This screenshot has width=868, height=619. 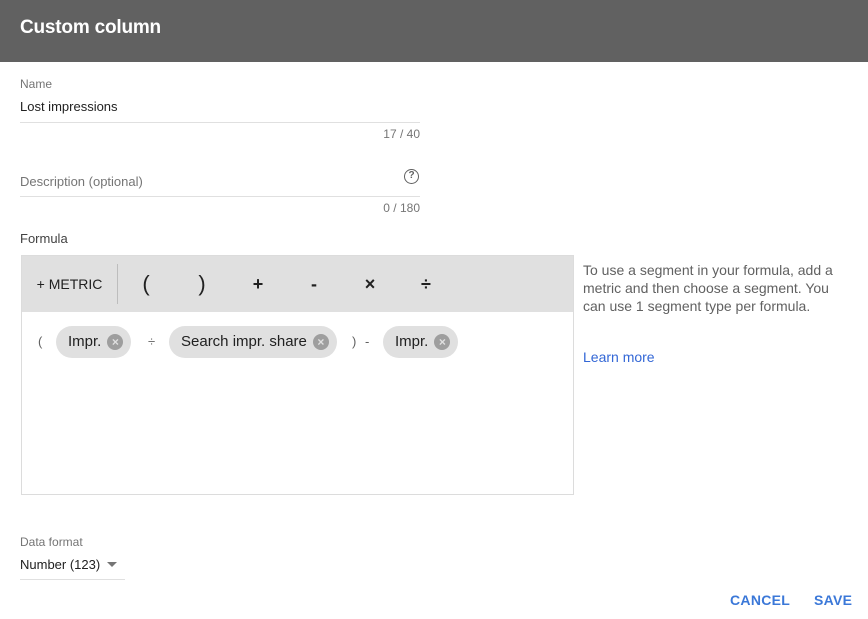 What do you see at coordinates (220, 196) in the screenshot?
I see `description-underline` at bounding box center [220, 196].